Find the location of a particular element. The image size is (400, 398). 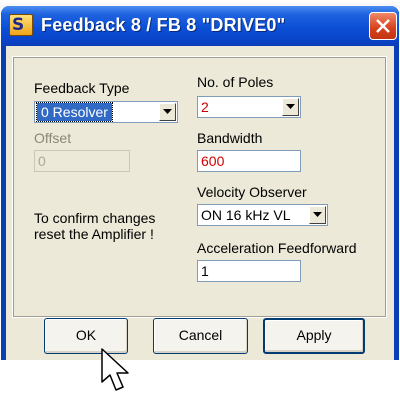

close-icon is located at coordinates (383, 26).